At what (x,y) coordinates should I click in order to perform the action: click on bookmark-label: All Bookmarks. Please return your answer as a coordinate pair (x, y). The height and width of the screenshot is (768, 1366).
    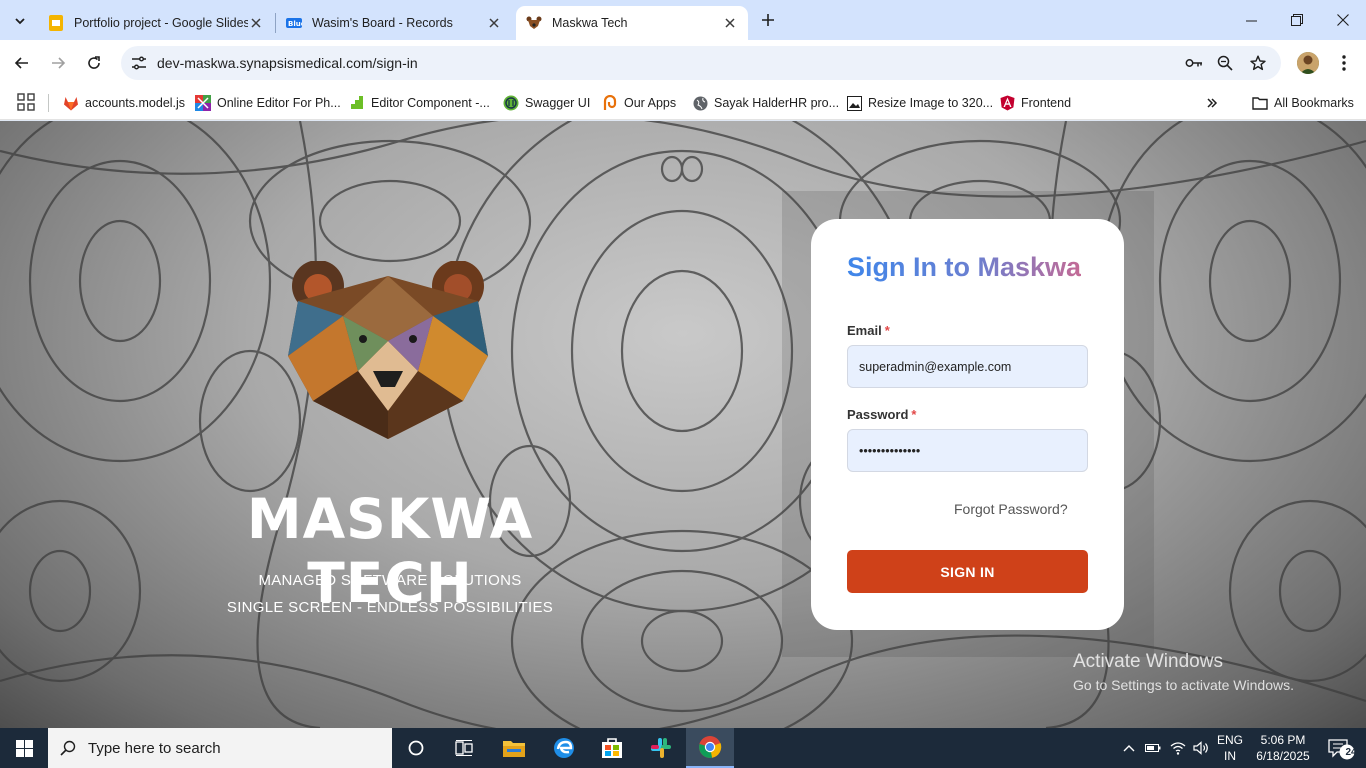
    Looking at the image, I should click on (1314, 103).